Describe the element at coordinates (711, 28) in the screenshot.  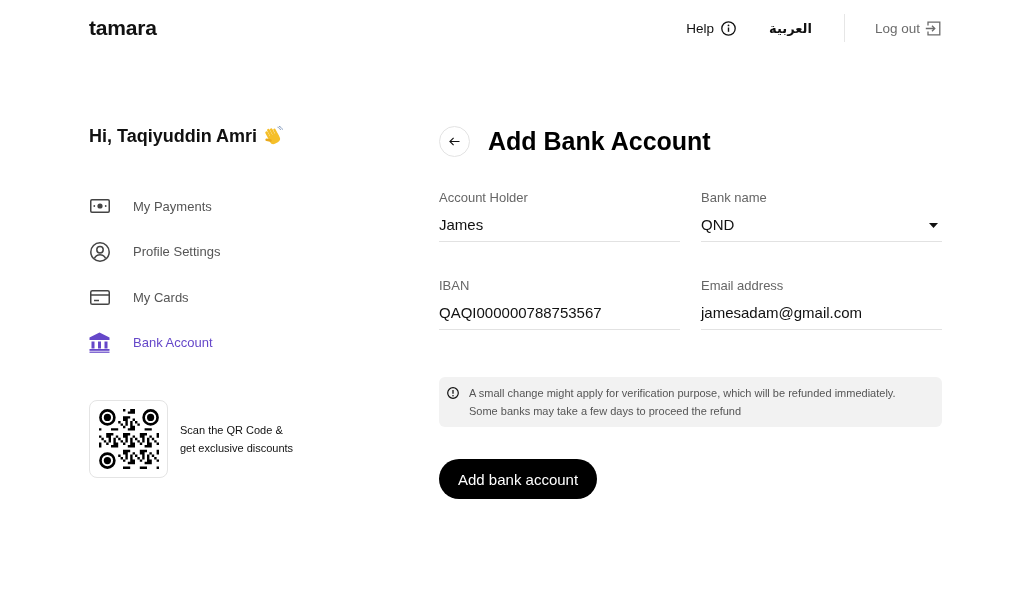
I see `help-link: Help` at that location.